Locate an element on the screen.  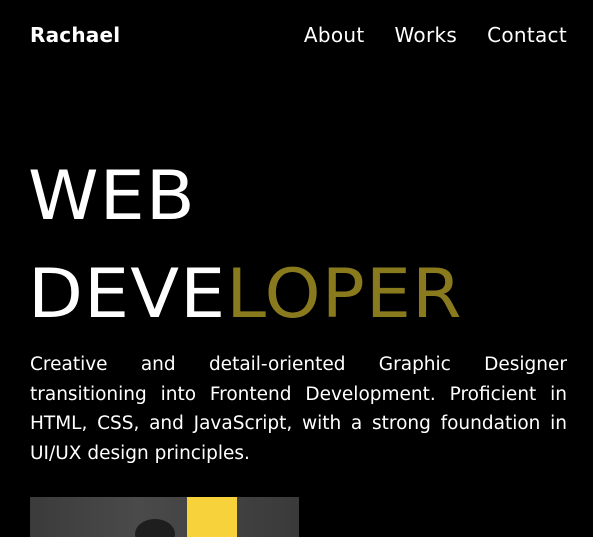
site-header: Rachael About Works Contact is located at coordinates (298, 35).